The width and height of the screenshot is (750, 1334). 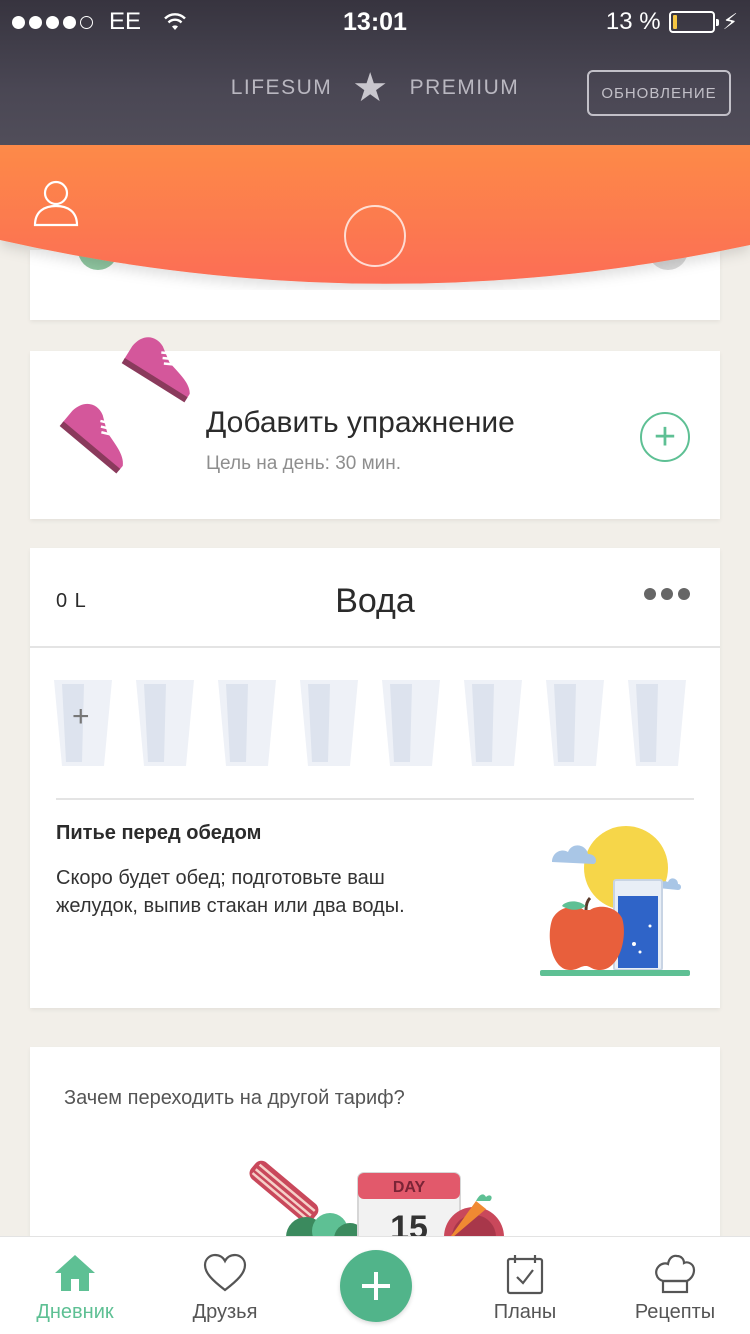 I want to click on calendar-day-label: DAY, so click(x=409, y=1187).